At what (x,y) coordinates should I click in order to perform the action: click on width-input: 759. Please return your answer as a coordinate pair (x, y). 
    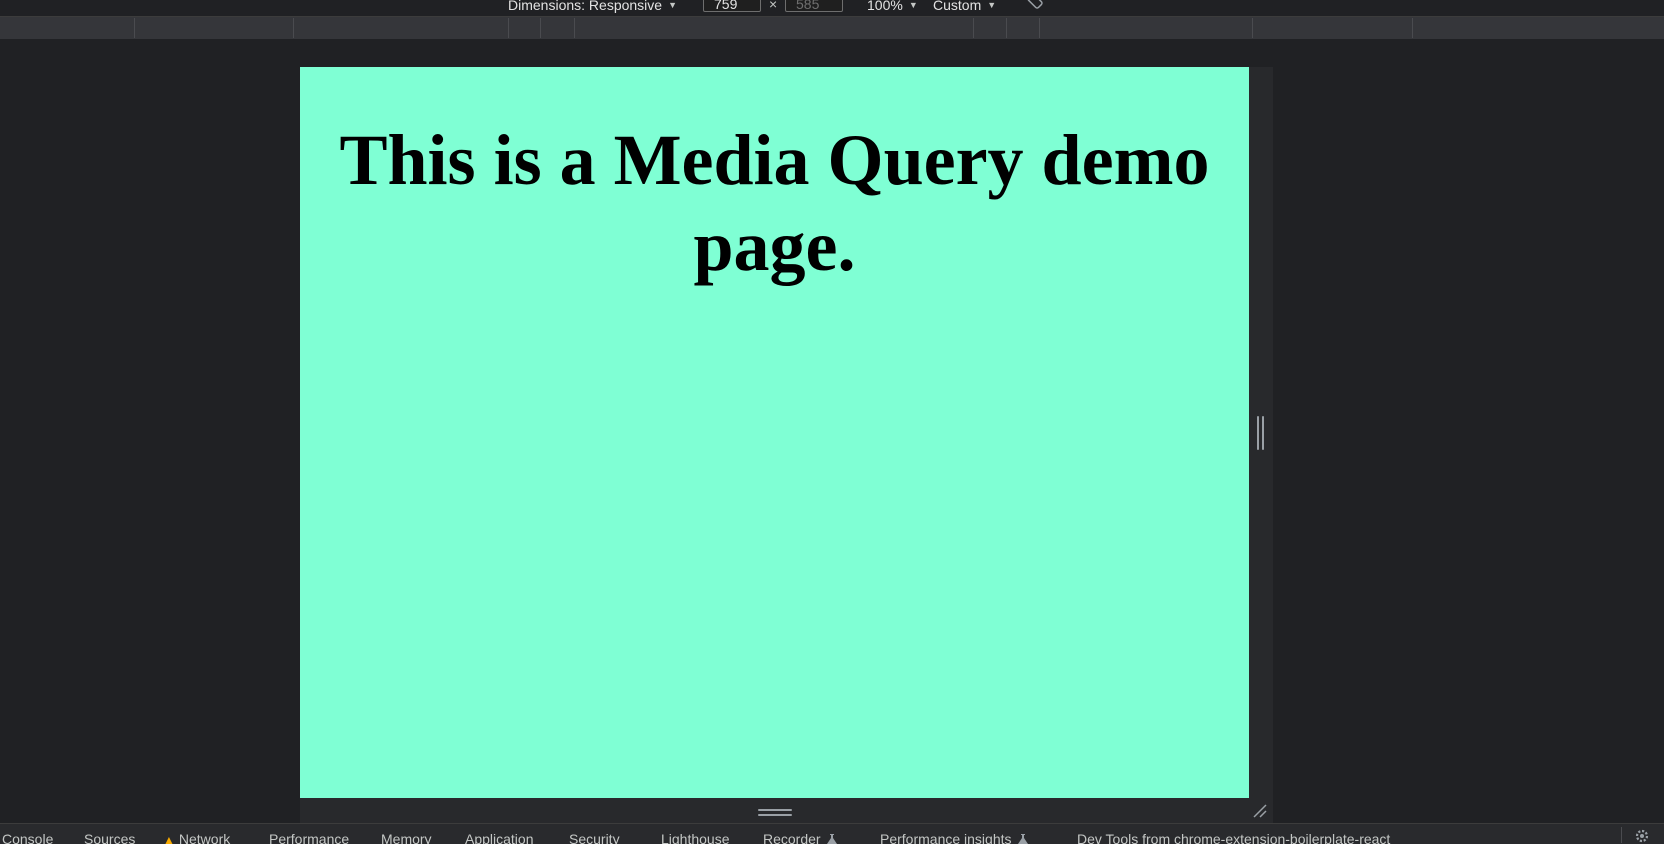
    Looking at the image, I should click on (732, 6).